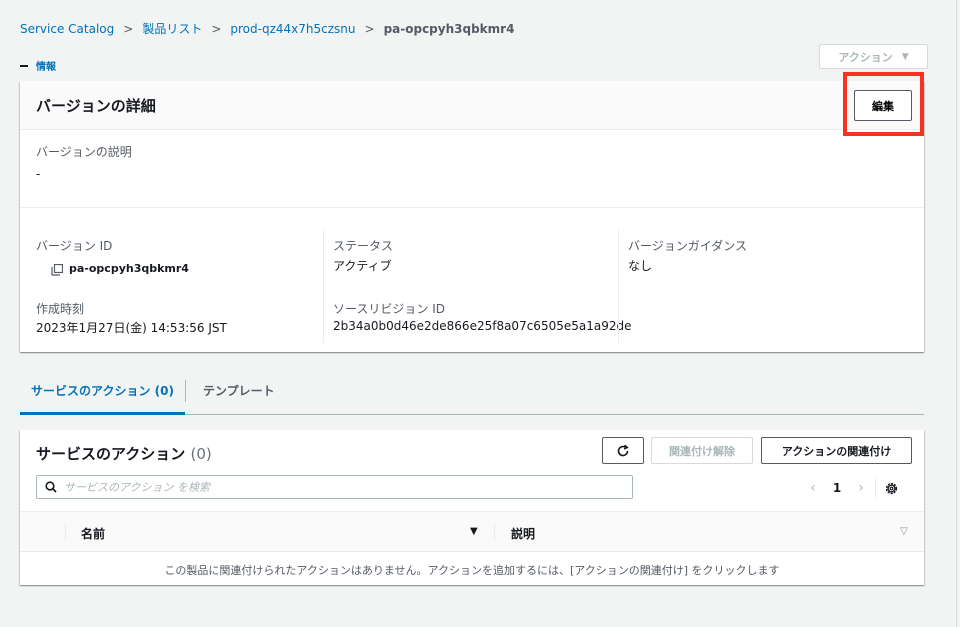 This screenshot has height=627, width=960. Describe the element at coordinates (172, 28) in the screenshot. I see `breadcrumb-product-list: 製品リスト` at that location.